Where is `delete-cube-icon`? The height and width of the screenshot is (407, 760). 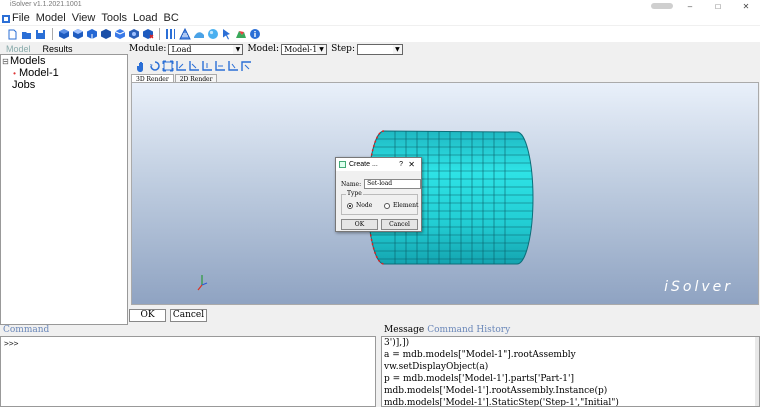 delete-cube-icon is located at coordinates (147, 34).